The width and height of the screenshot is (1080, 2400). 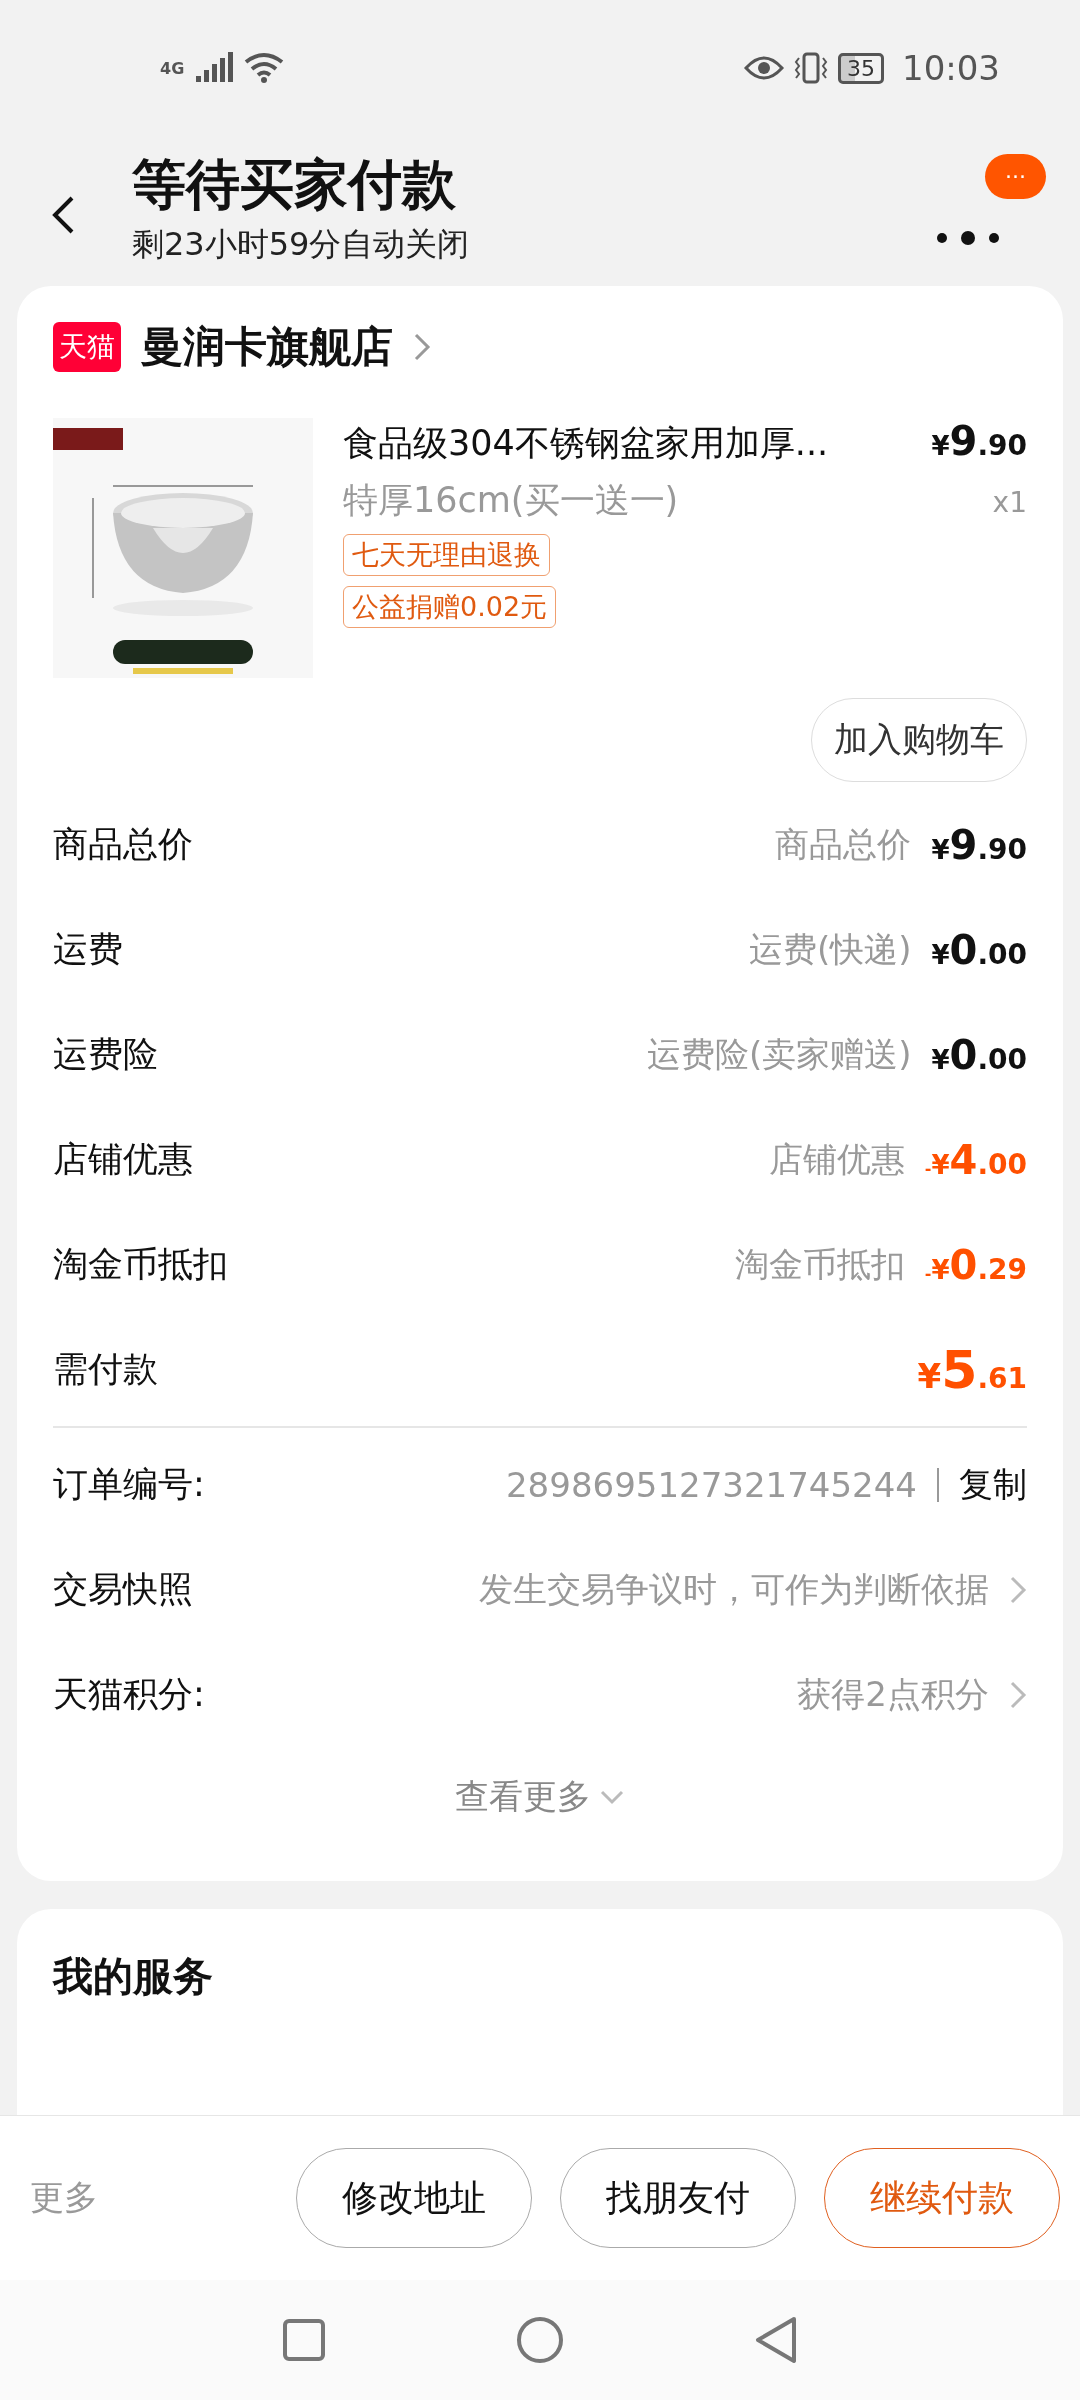 What do you see at coordinates (88, 949) in the screenshot?
I see `fee-label: 运费` at bounding box center [88, 949].